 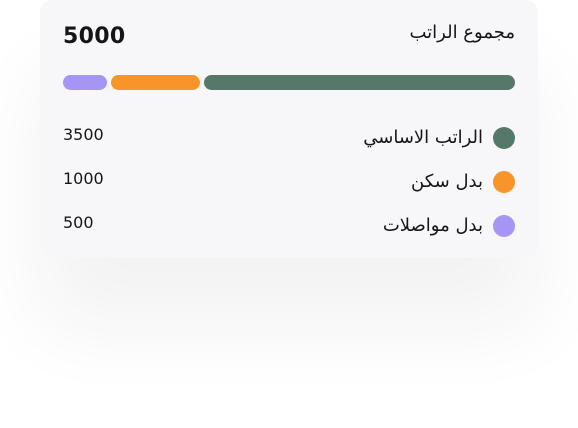 I want to click on breakdown-row-basic: 3500 الراتب الاساسي, so click(x=289, y=139).